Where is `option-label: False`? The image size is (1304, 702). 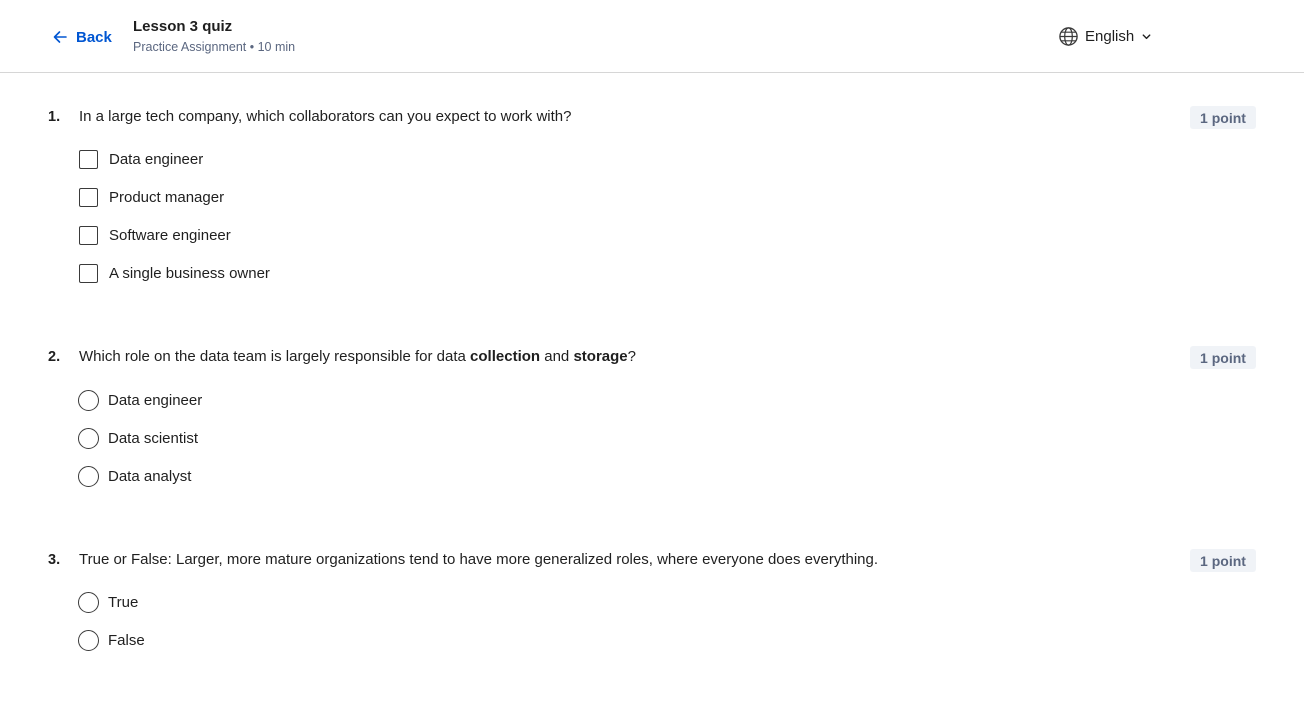 option-label: False is located at coordinates (126, 640).